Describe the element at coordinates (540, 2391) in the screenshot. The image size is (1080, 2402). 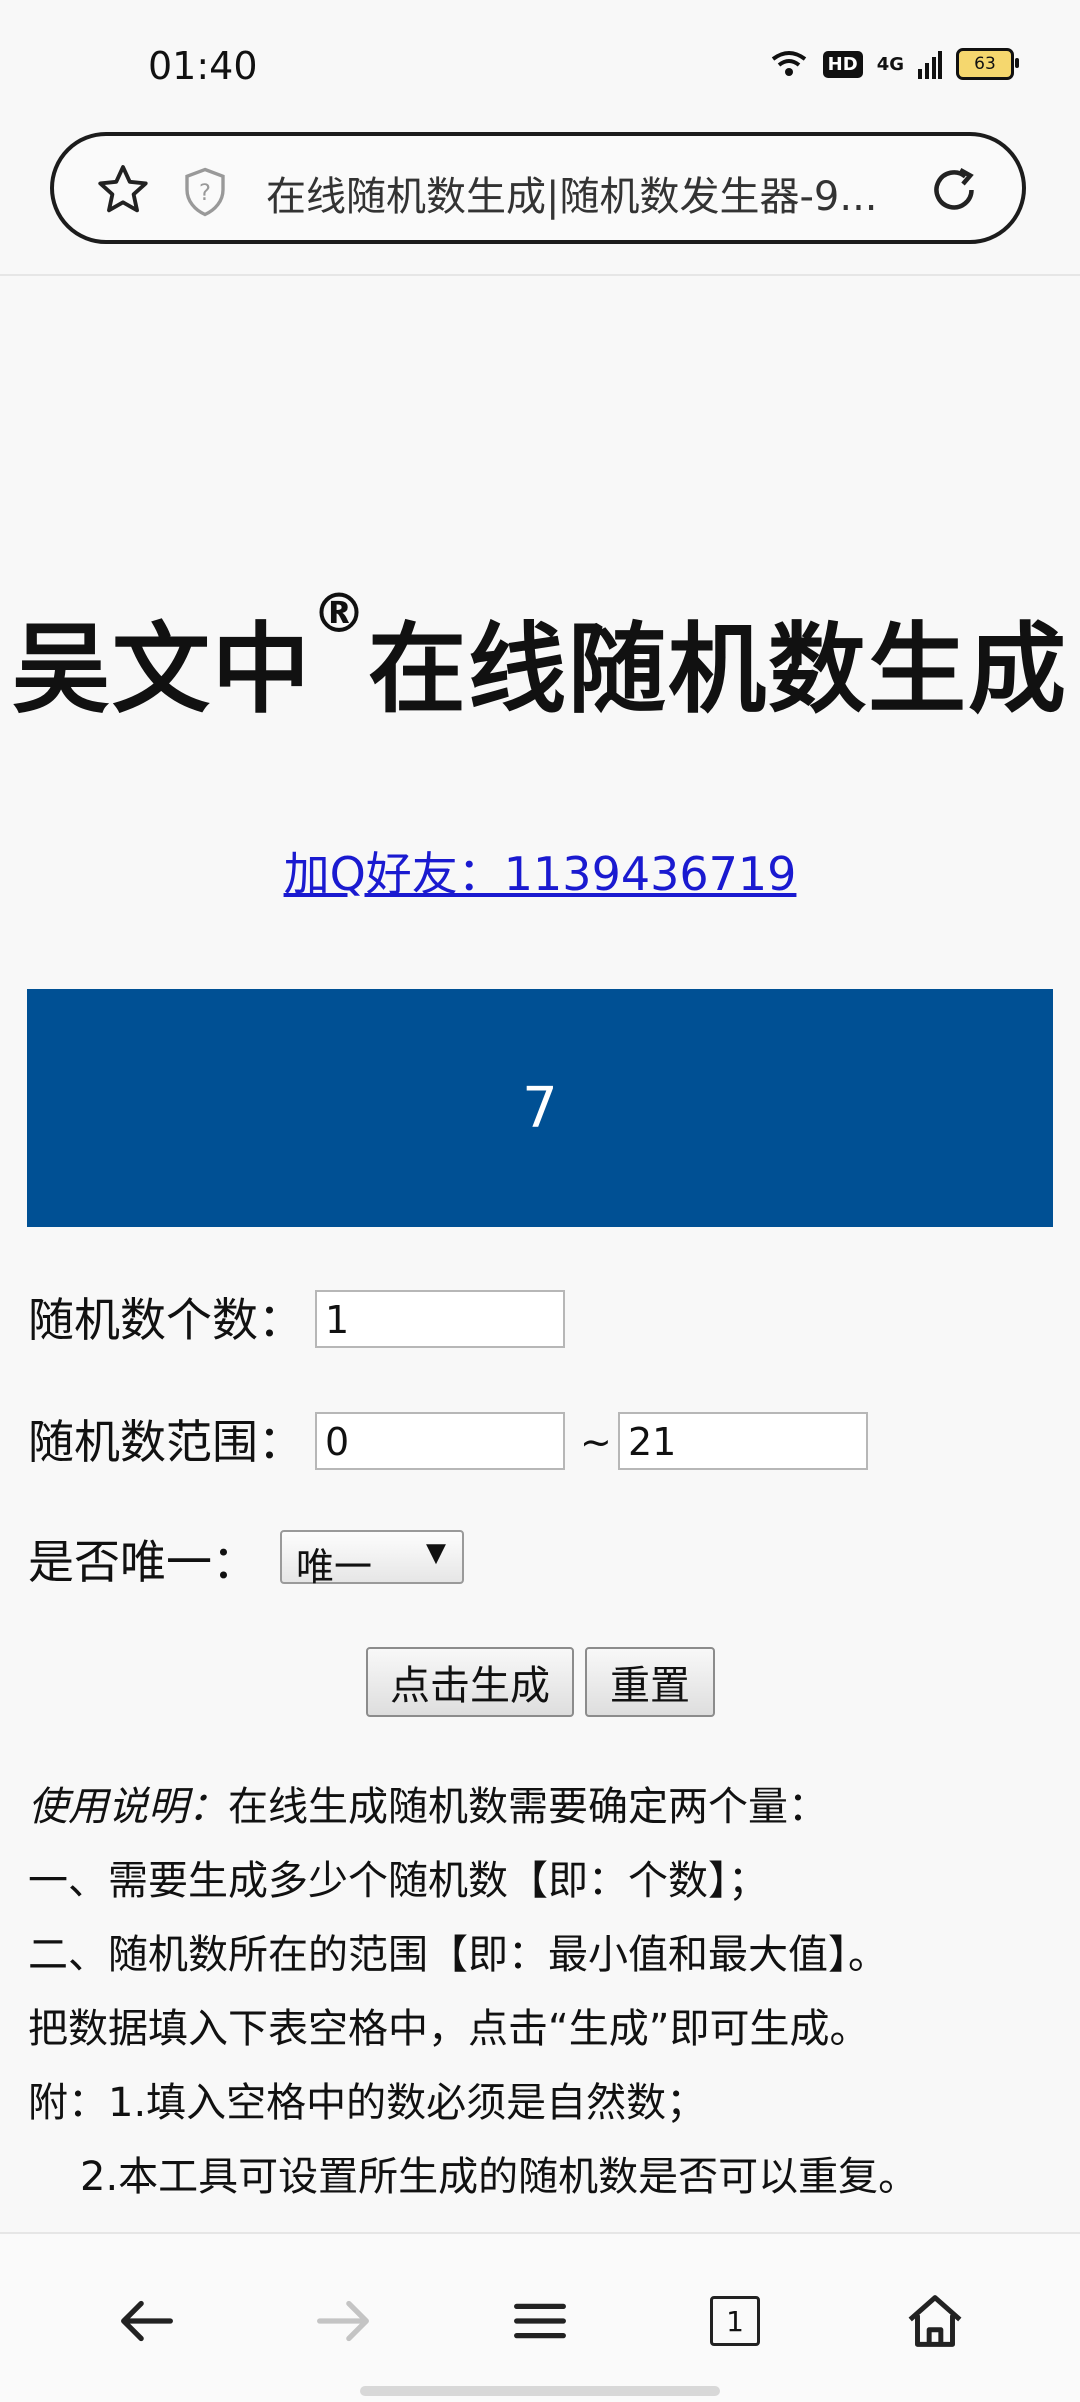
I see `gesture-handle` at that location.